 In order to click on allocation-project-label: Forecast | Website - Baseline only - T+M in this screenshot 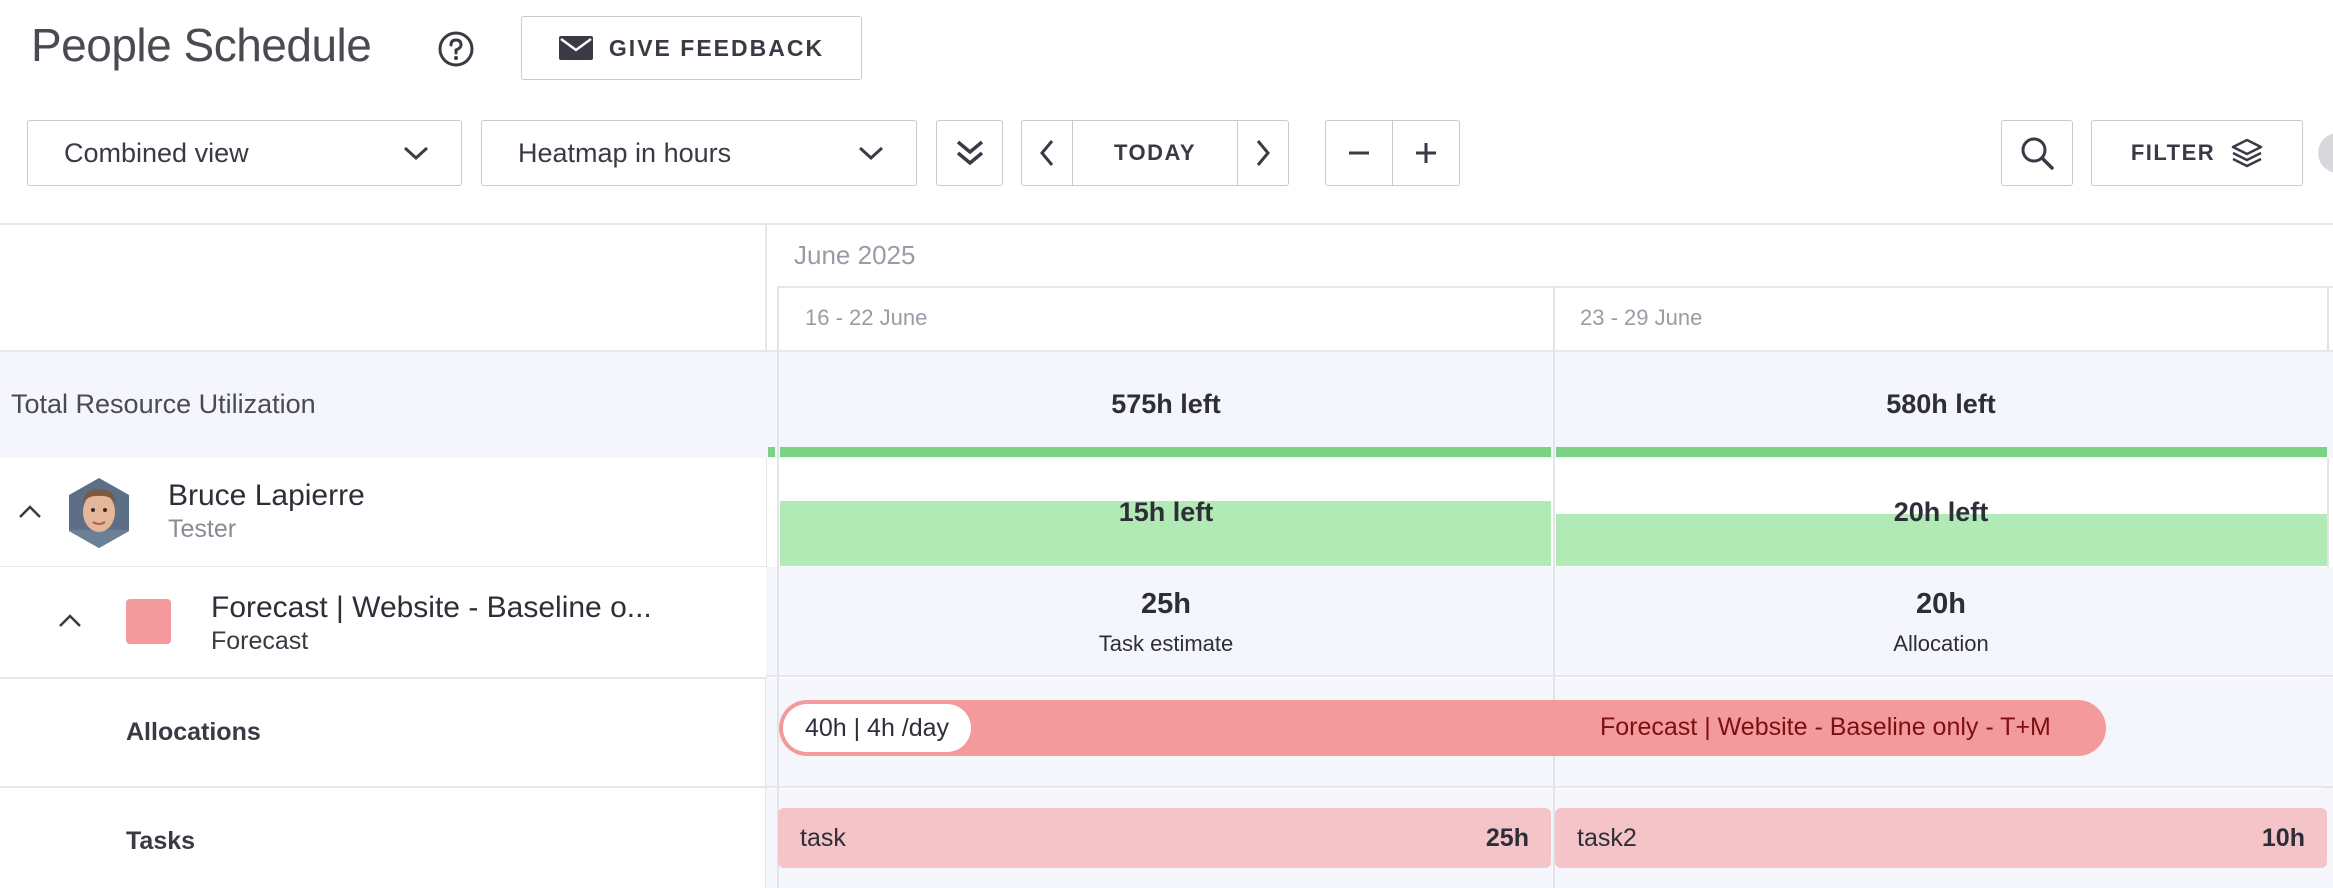, I will do `click(1825, 727)`.